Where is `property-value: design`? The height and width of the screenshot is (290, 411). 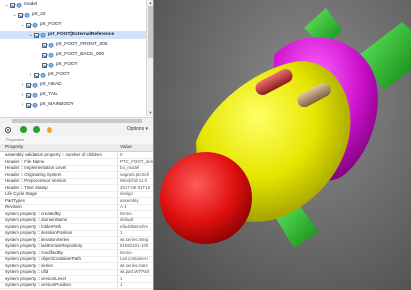
property-value: design is located at coordinates (126, 193).